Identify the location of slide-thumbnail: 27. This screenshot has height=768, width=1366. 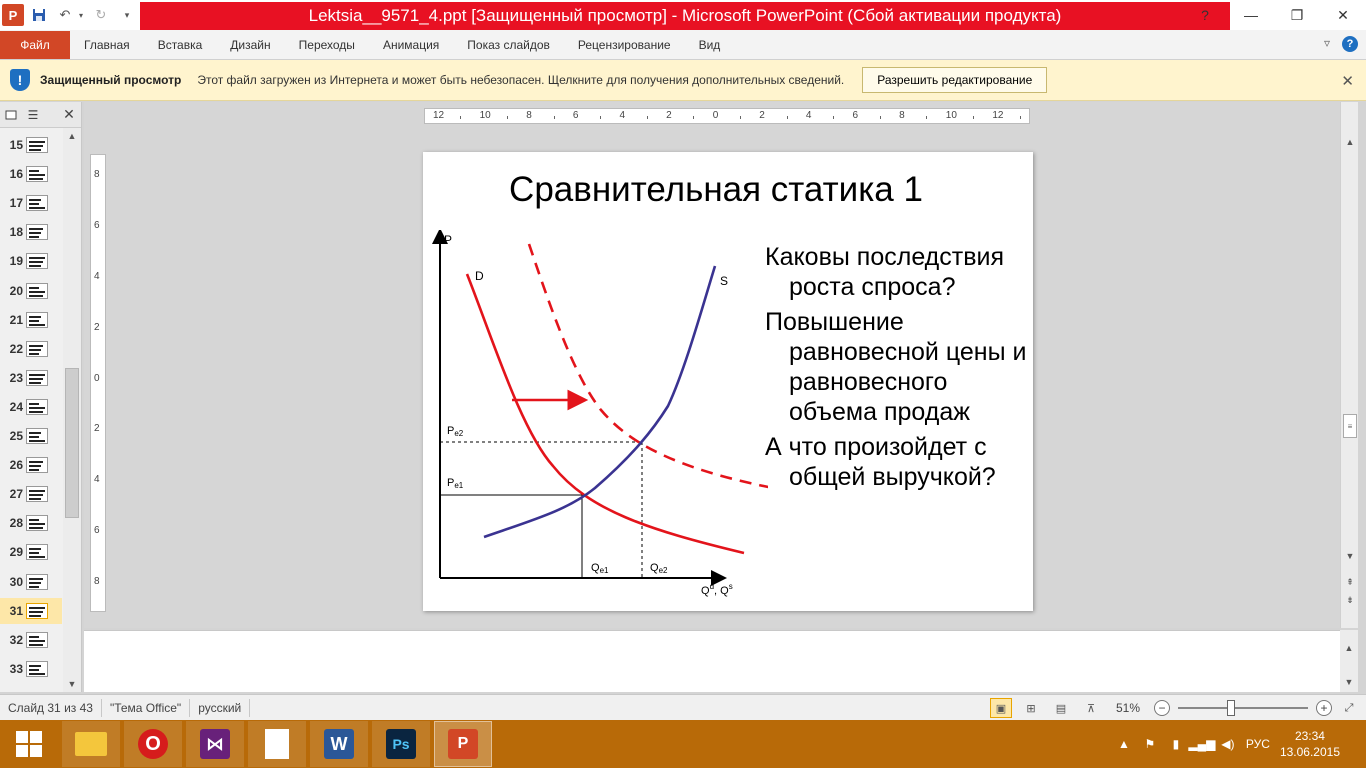
(31, 494).